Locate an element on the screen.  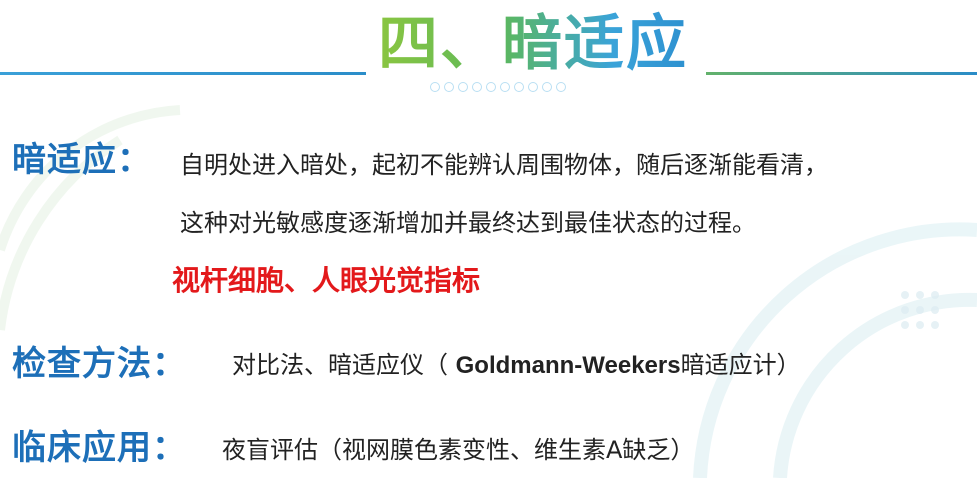
definition-highlight: 视杆细胞、人眼光觉指标 is located at coordinates (326, 280).